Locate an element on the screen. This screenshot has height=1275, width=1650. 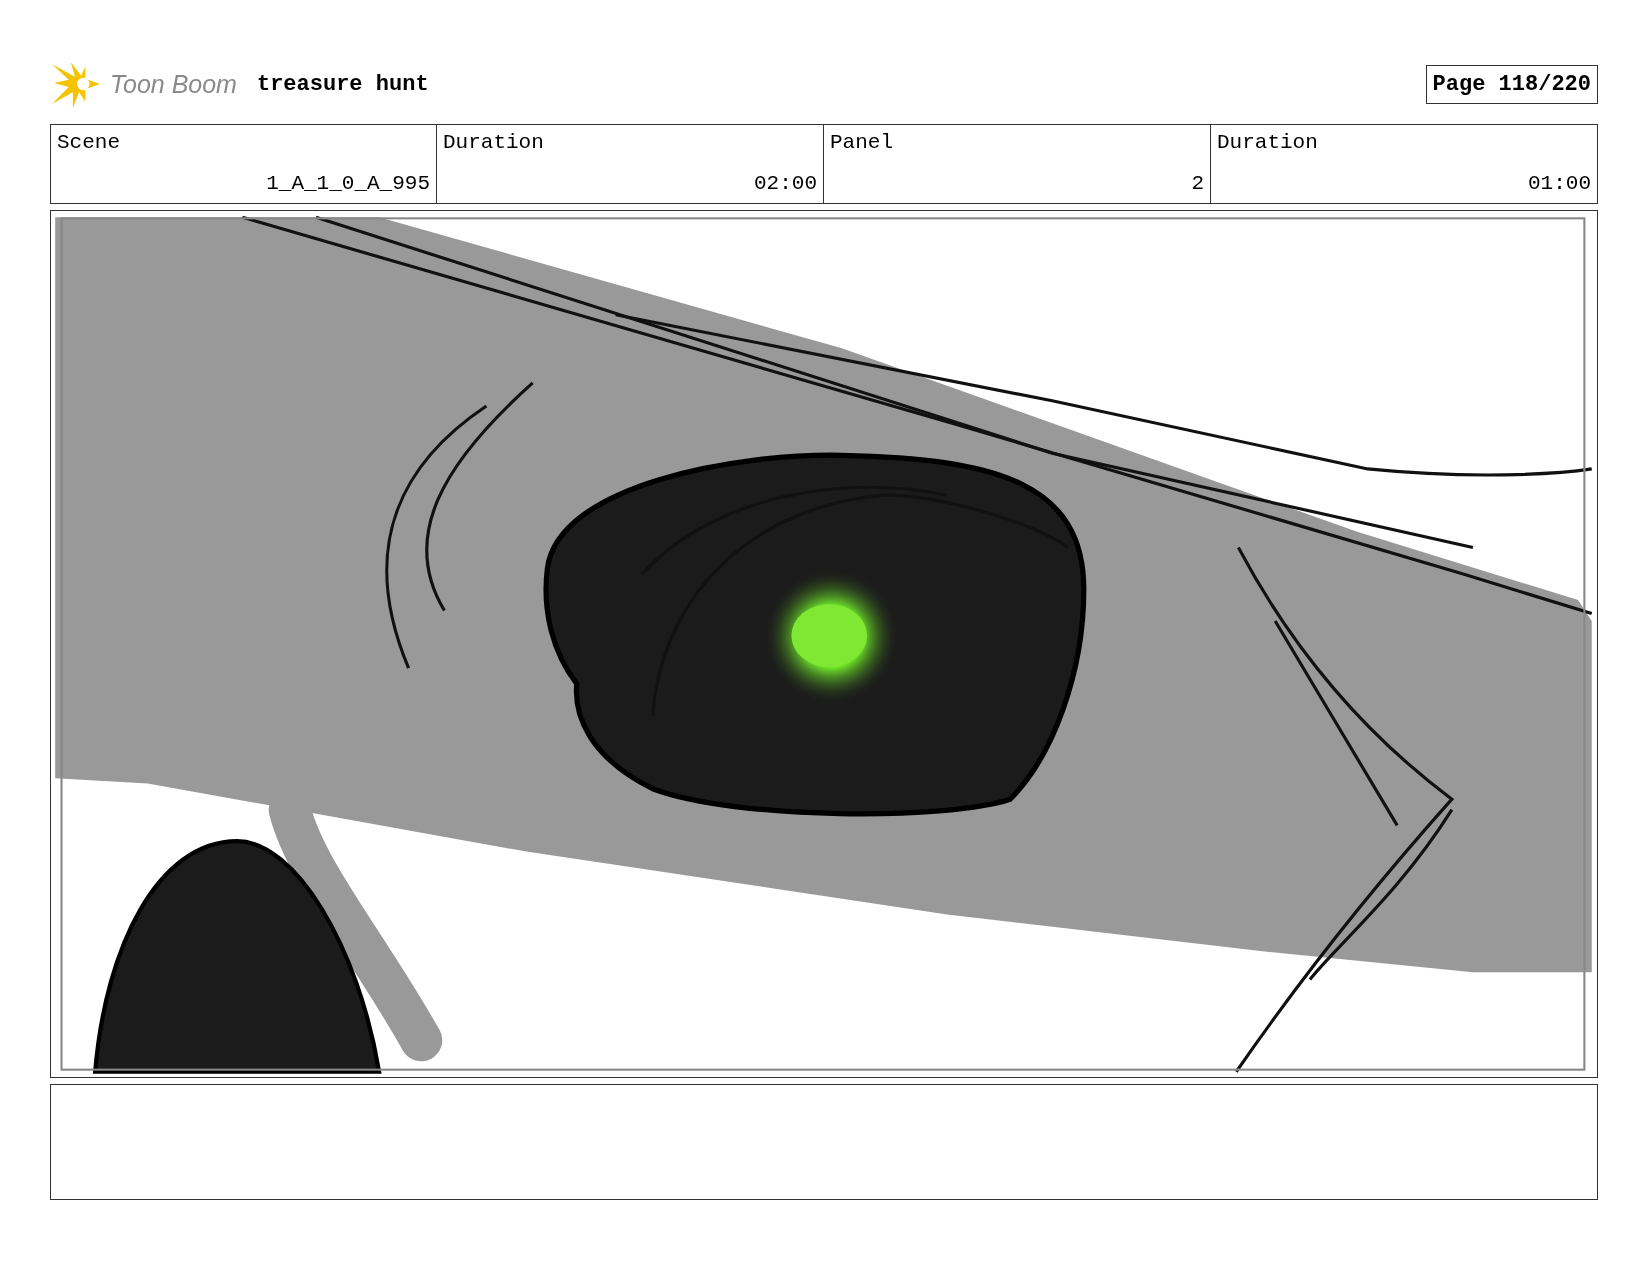
column-header: Panel is located at coordinates (862, 142).